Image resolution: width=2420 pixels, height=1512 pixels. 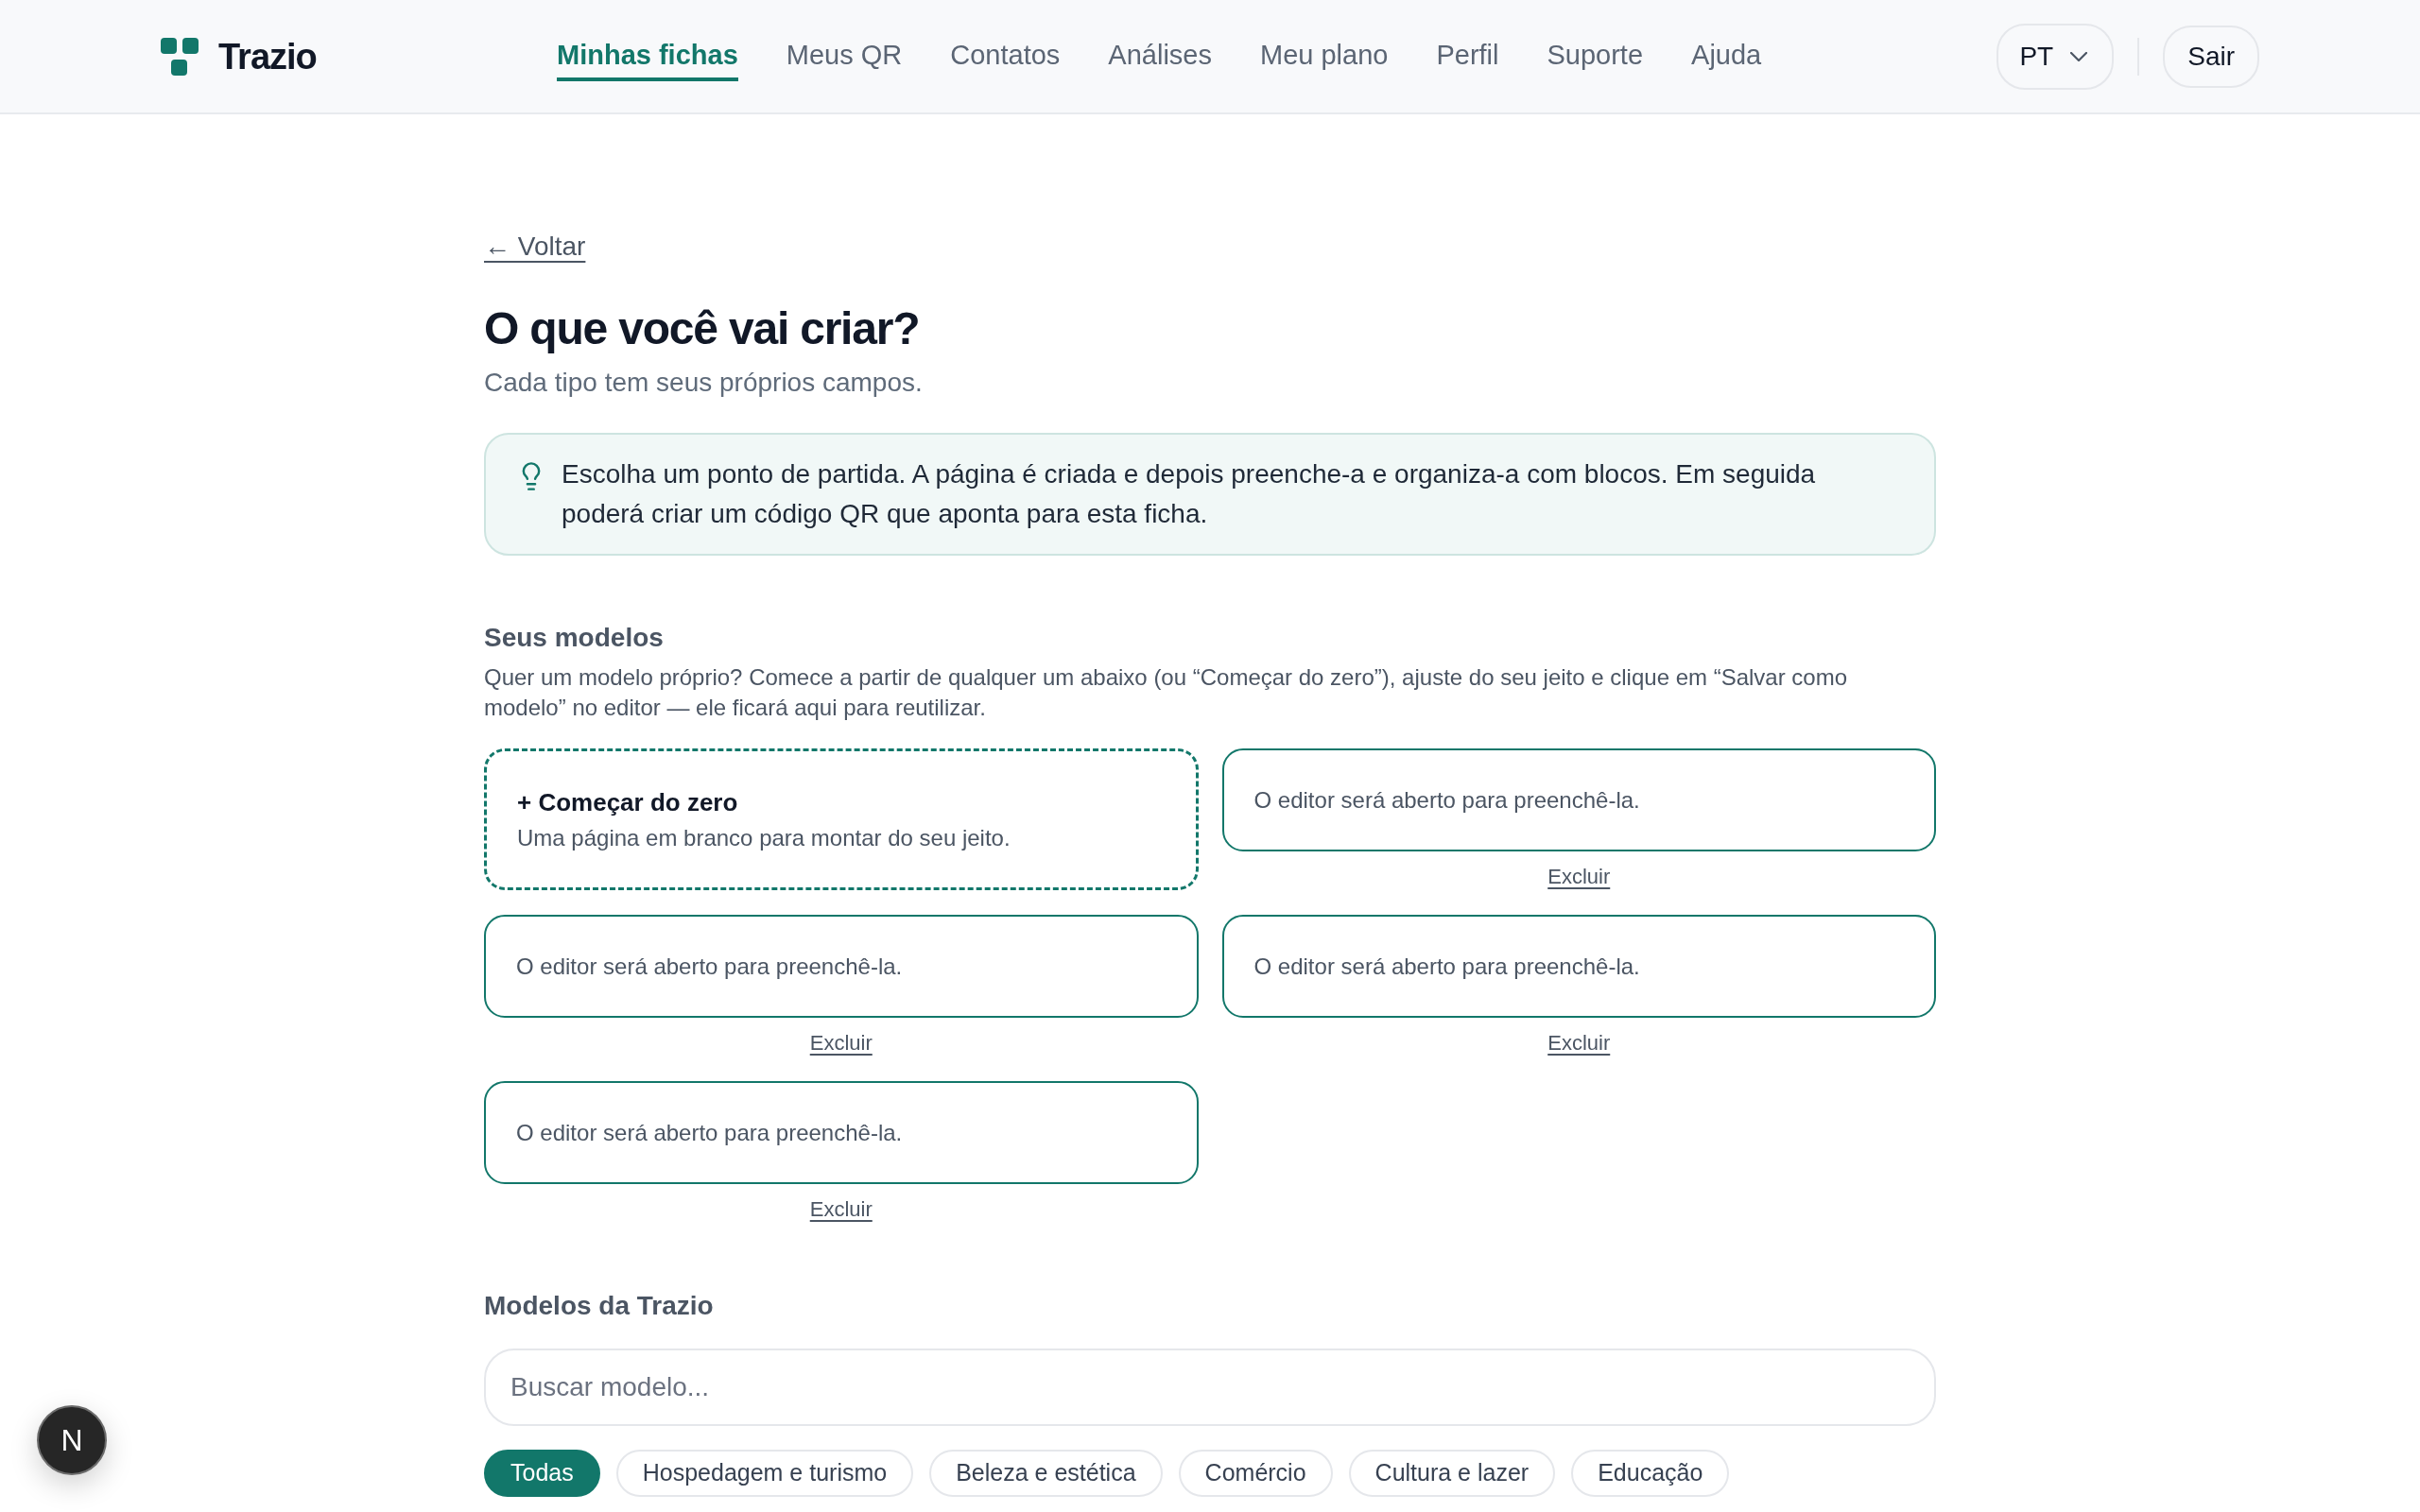 What do you see at coordinates (764, 1473) in the screenshot?
I see `category-chip: Hospedagem e turismo` at bounding box center [764, 1473].